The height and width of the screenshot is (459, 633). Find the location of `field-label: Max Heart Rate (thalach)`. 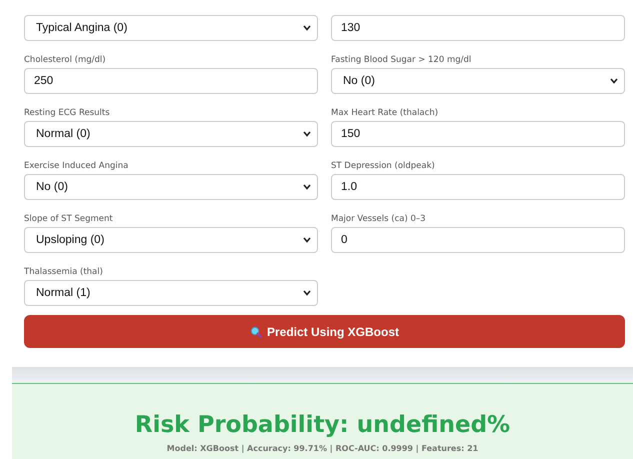

field-label: Max Heart Rate (thalach) is located at coordinates (385, 113).